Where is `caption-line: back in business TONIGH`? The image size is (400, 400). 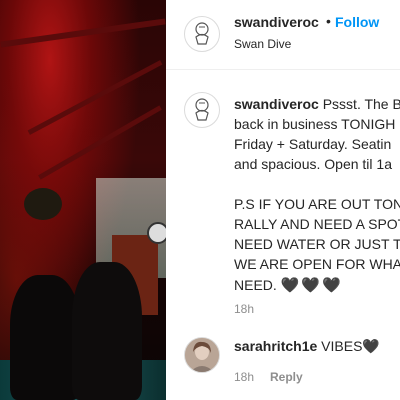
caption-line: back in business TONIGH is located at coordinates (315, 124).